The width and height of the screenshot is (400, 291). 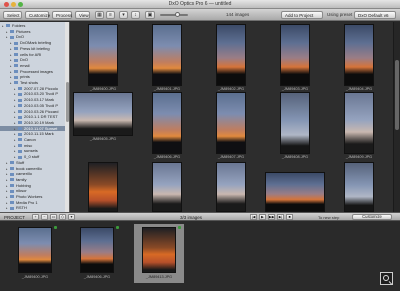 I want to click on project-folder-icon: ▭, so click(x=53, y=217).